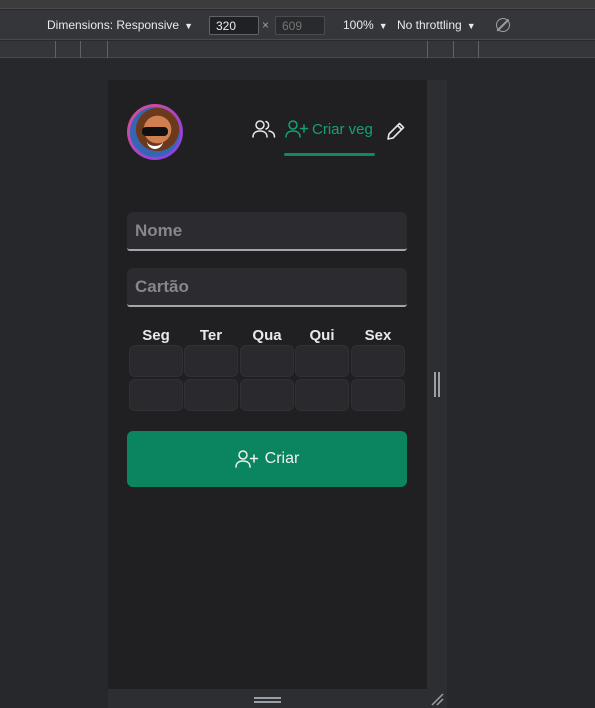 The image size is (595, 708). I want to click on create-button: Criar, so click(267, 459).